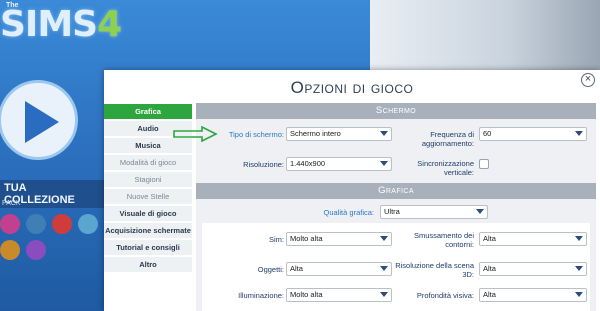 The image size is (600, 311). I want to click on vsync-label-line1: Sincronizzazione, so click(445, 163).